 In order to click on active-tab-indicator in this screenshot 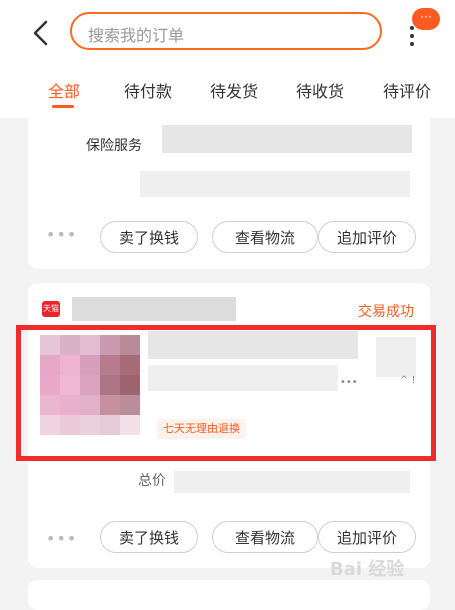, I will do `click(63, 106)`.